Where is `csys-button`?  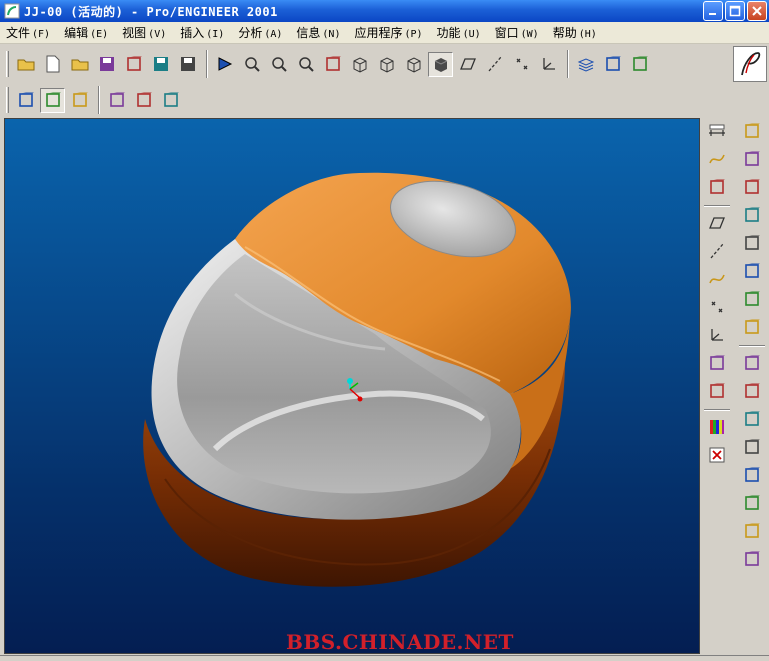
csys-button is located at coordinates (717, 335).